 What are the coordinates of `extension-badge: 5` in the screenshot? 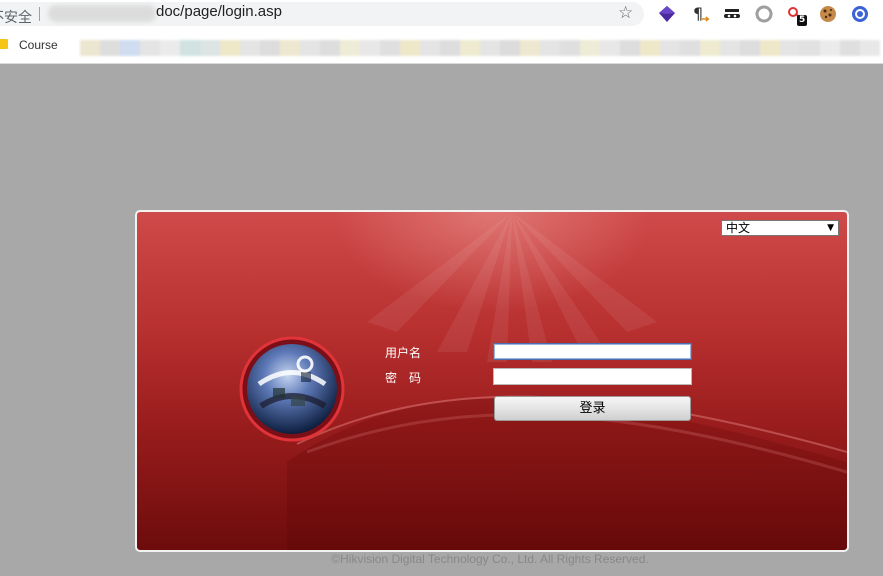 It's located at (802, 20).